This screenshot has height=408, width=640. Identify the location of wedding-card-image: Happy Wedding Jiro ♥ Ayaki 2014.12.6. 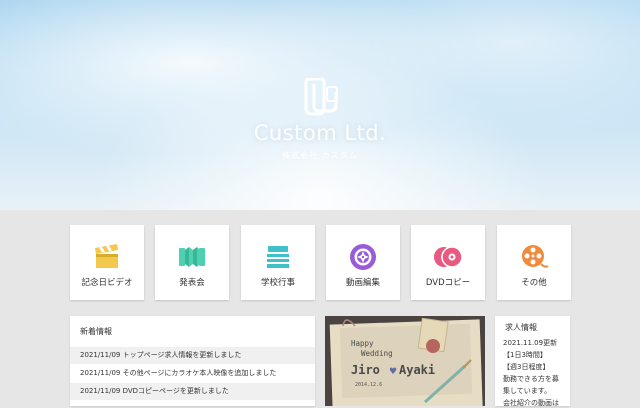
(405, 361).